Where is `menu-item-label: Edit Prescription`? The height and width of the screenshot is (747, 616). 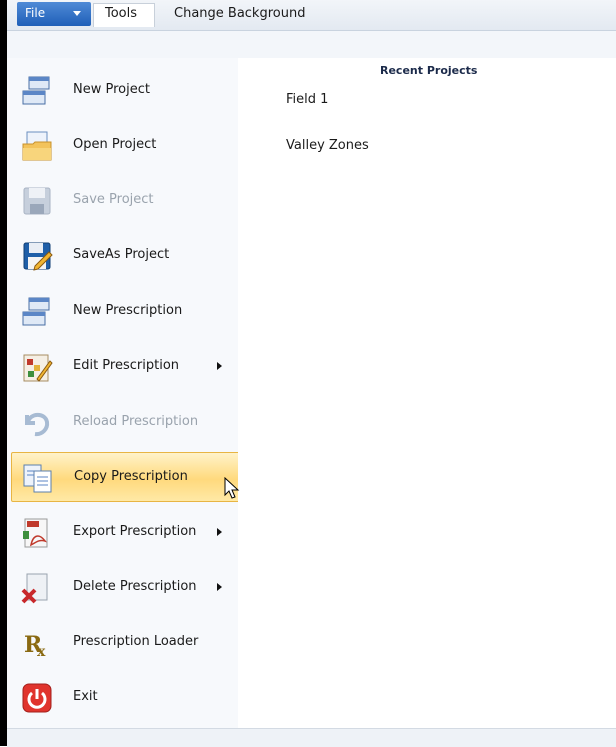
menu-item-label: Edit Prescription is located at coordinates (126, 365).